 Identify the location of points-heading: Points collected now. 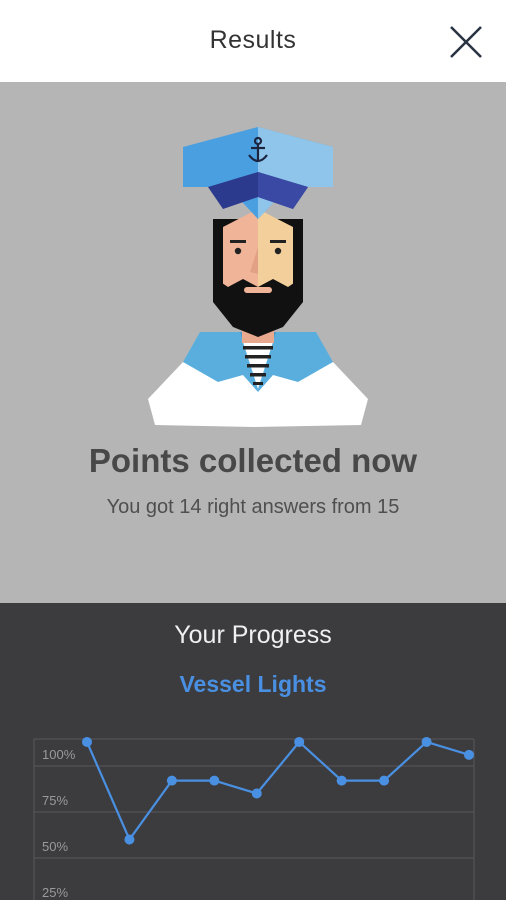
(253, 460).